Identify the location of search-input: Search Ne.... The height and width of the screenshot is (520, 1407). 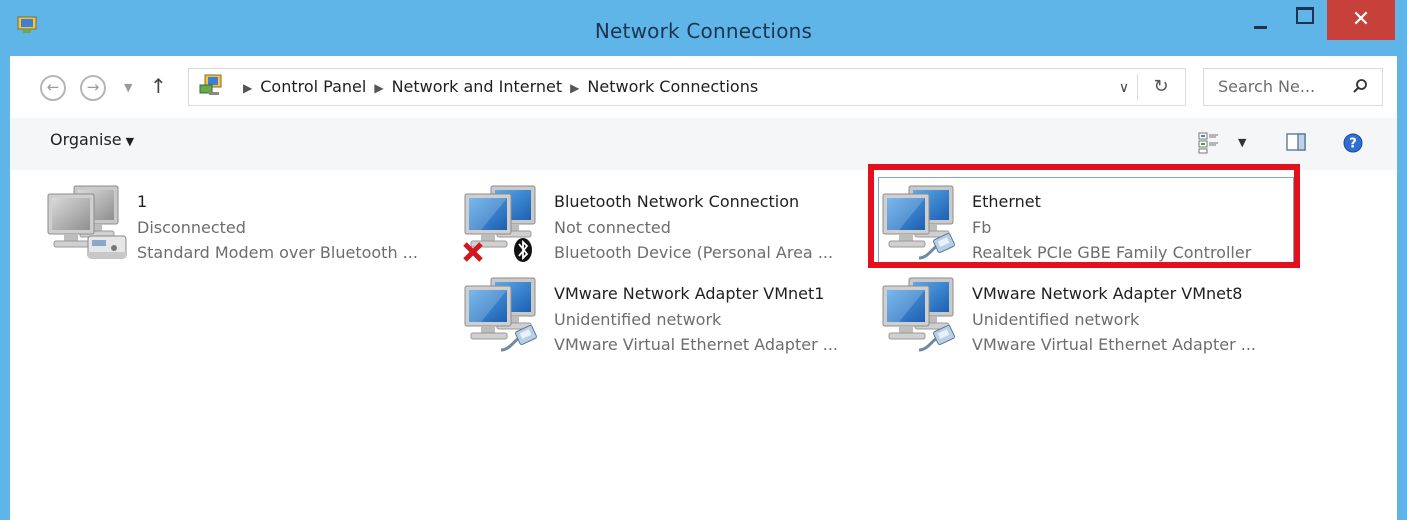
(1283, 87).